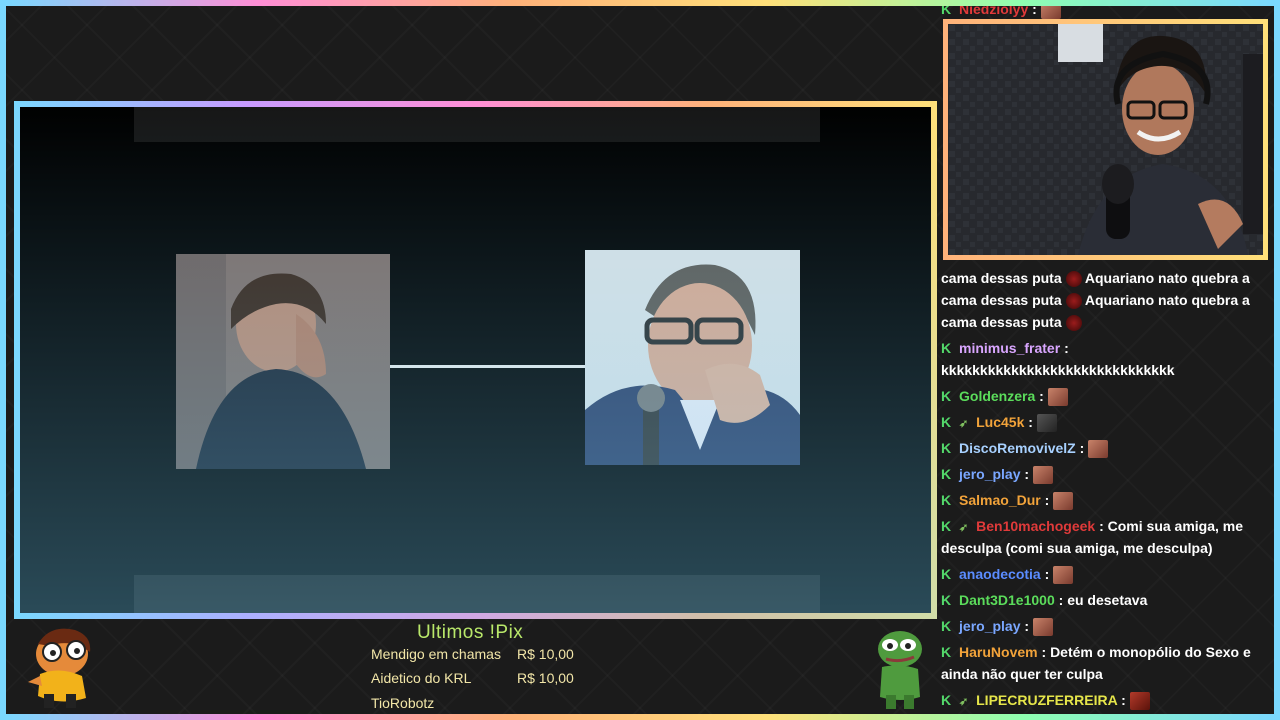  I want to click on chat-message: K Salmao_Dur :, so click(1101, 500).